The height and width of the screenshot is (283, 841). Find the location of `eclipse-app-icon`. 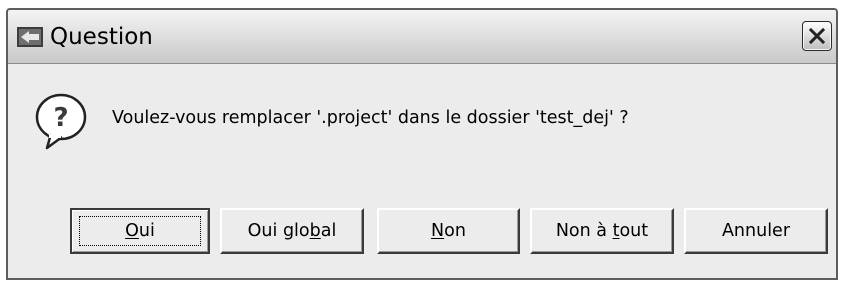

eclipse-app-icon is located at coordinates (30, 37).